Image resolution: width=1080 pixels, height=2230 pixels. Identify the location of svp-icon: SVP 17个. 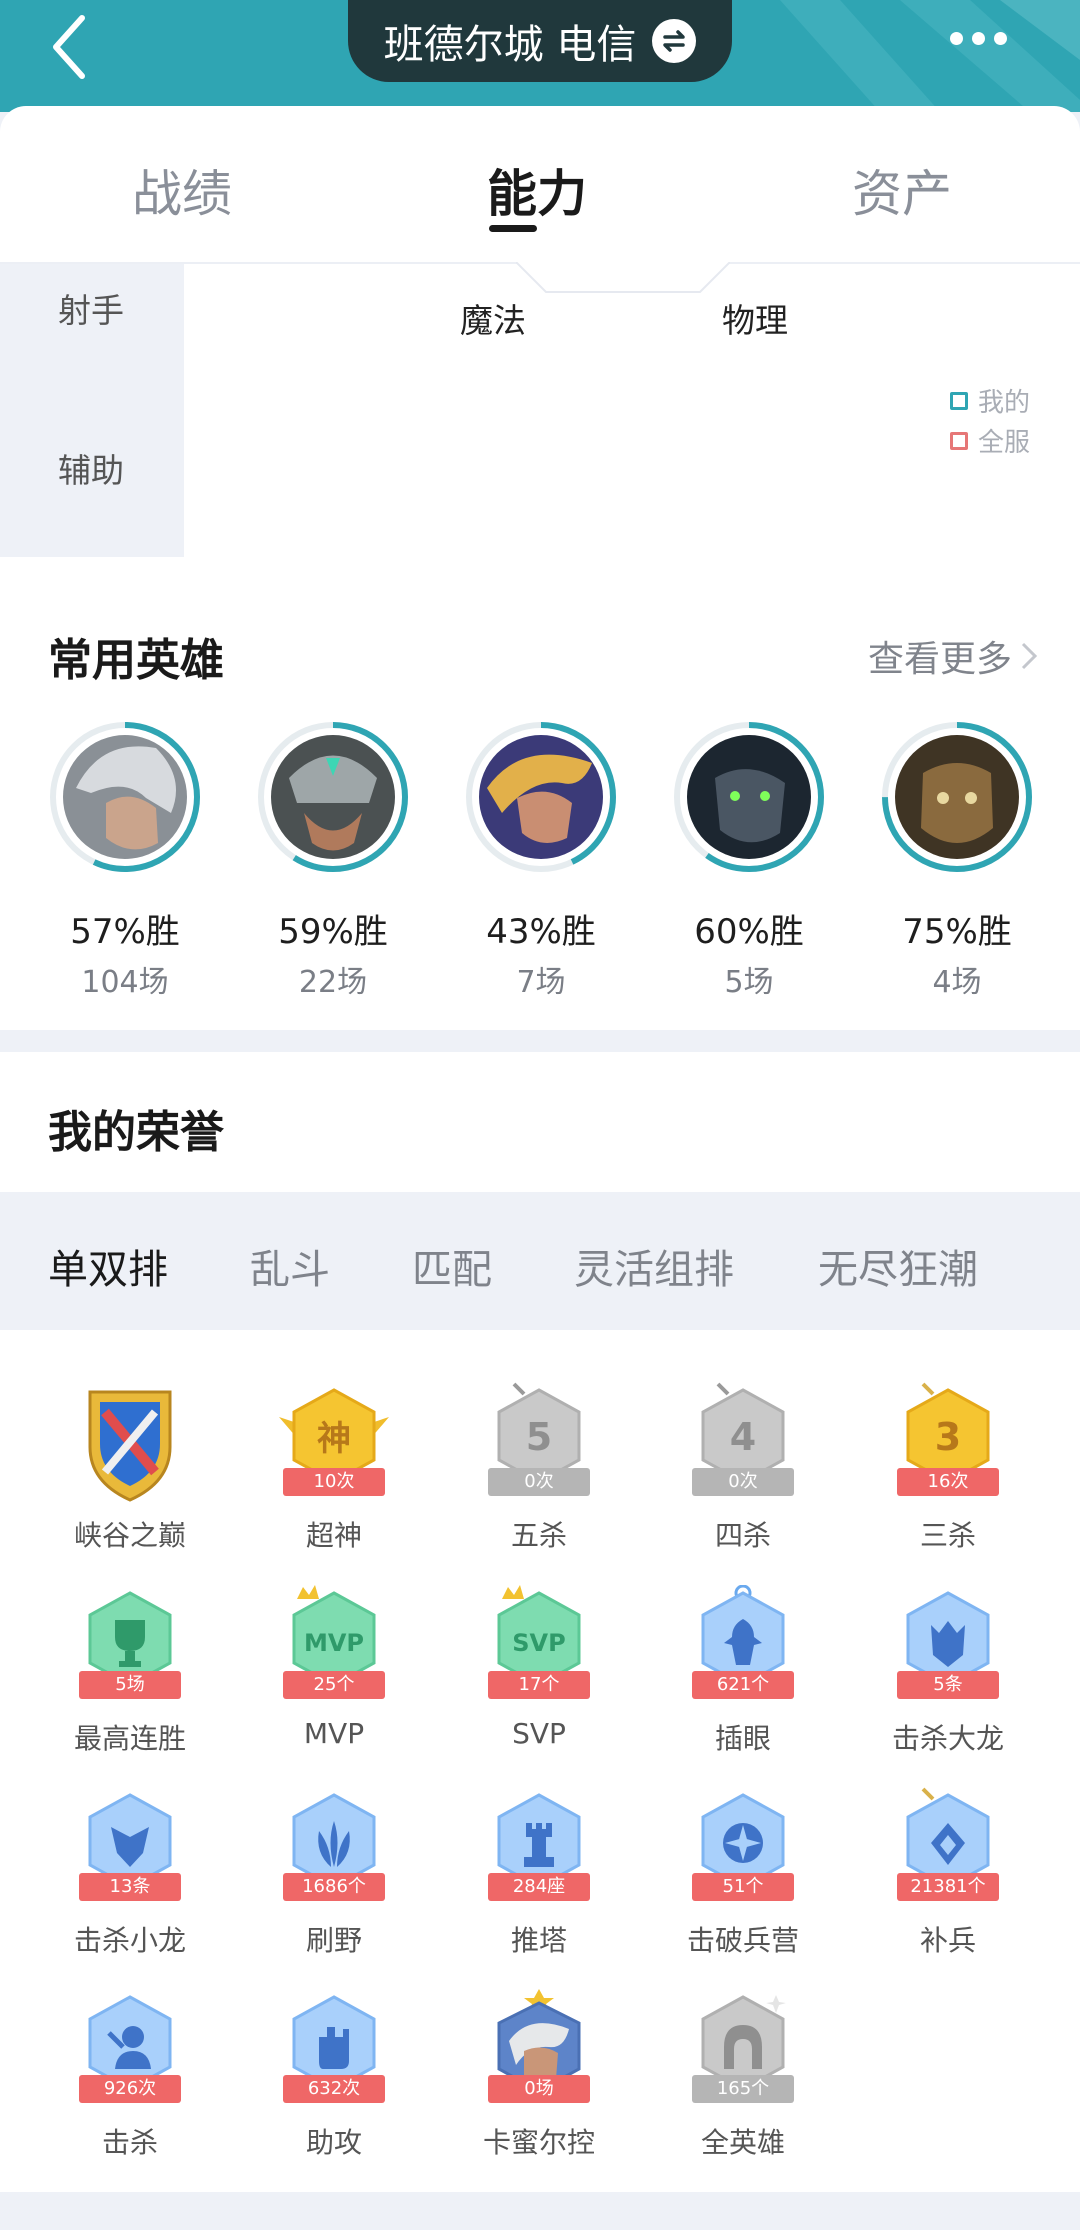
(539, 1645).